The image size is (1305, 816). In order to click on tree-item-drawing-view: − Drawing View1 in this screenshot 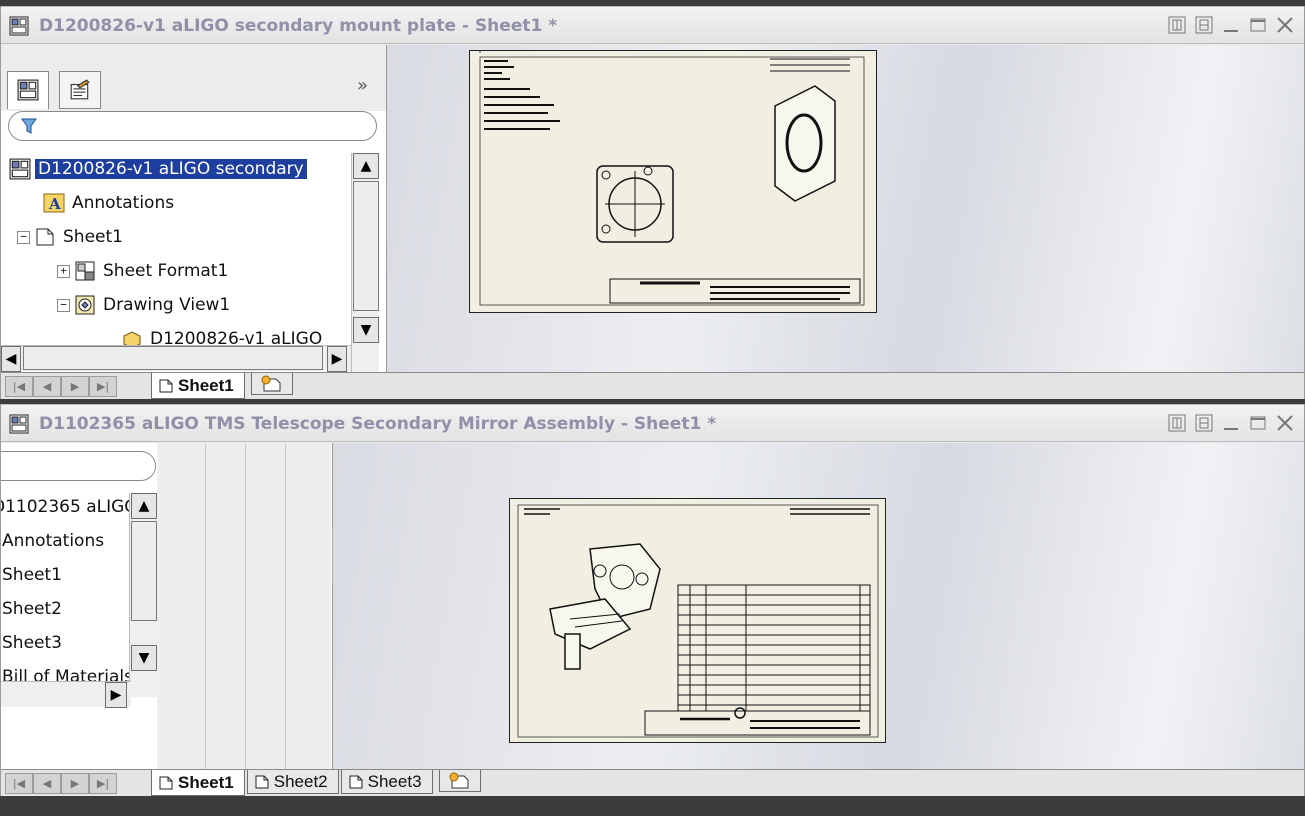, I will do `click(145, 305)`.